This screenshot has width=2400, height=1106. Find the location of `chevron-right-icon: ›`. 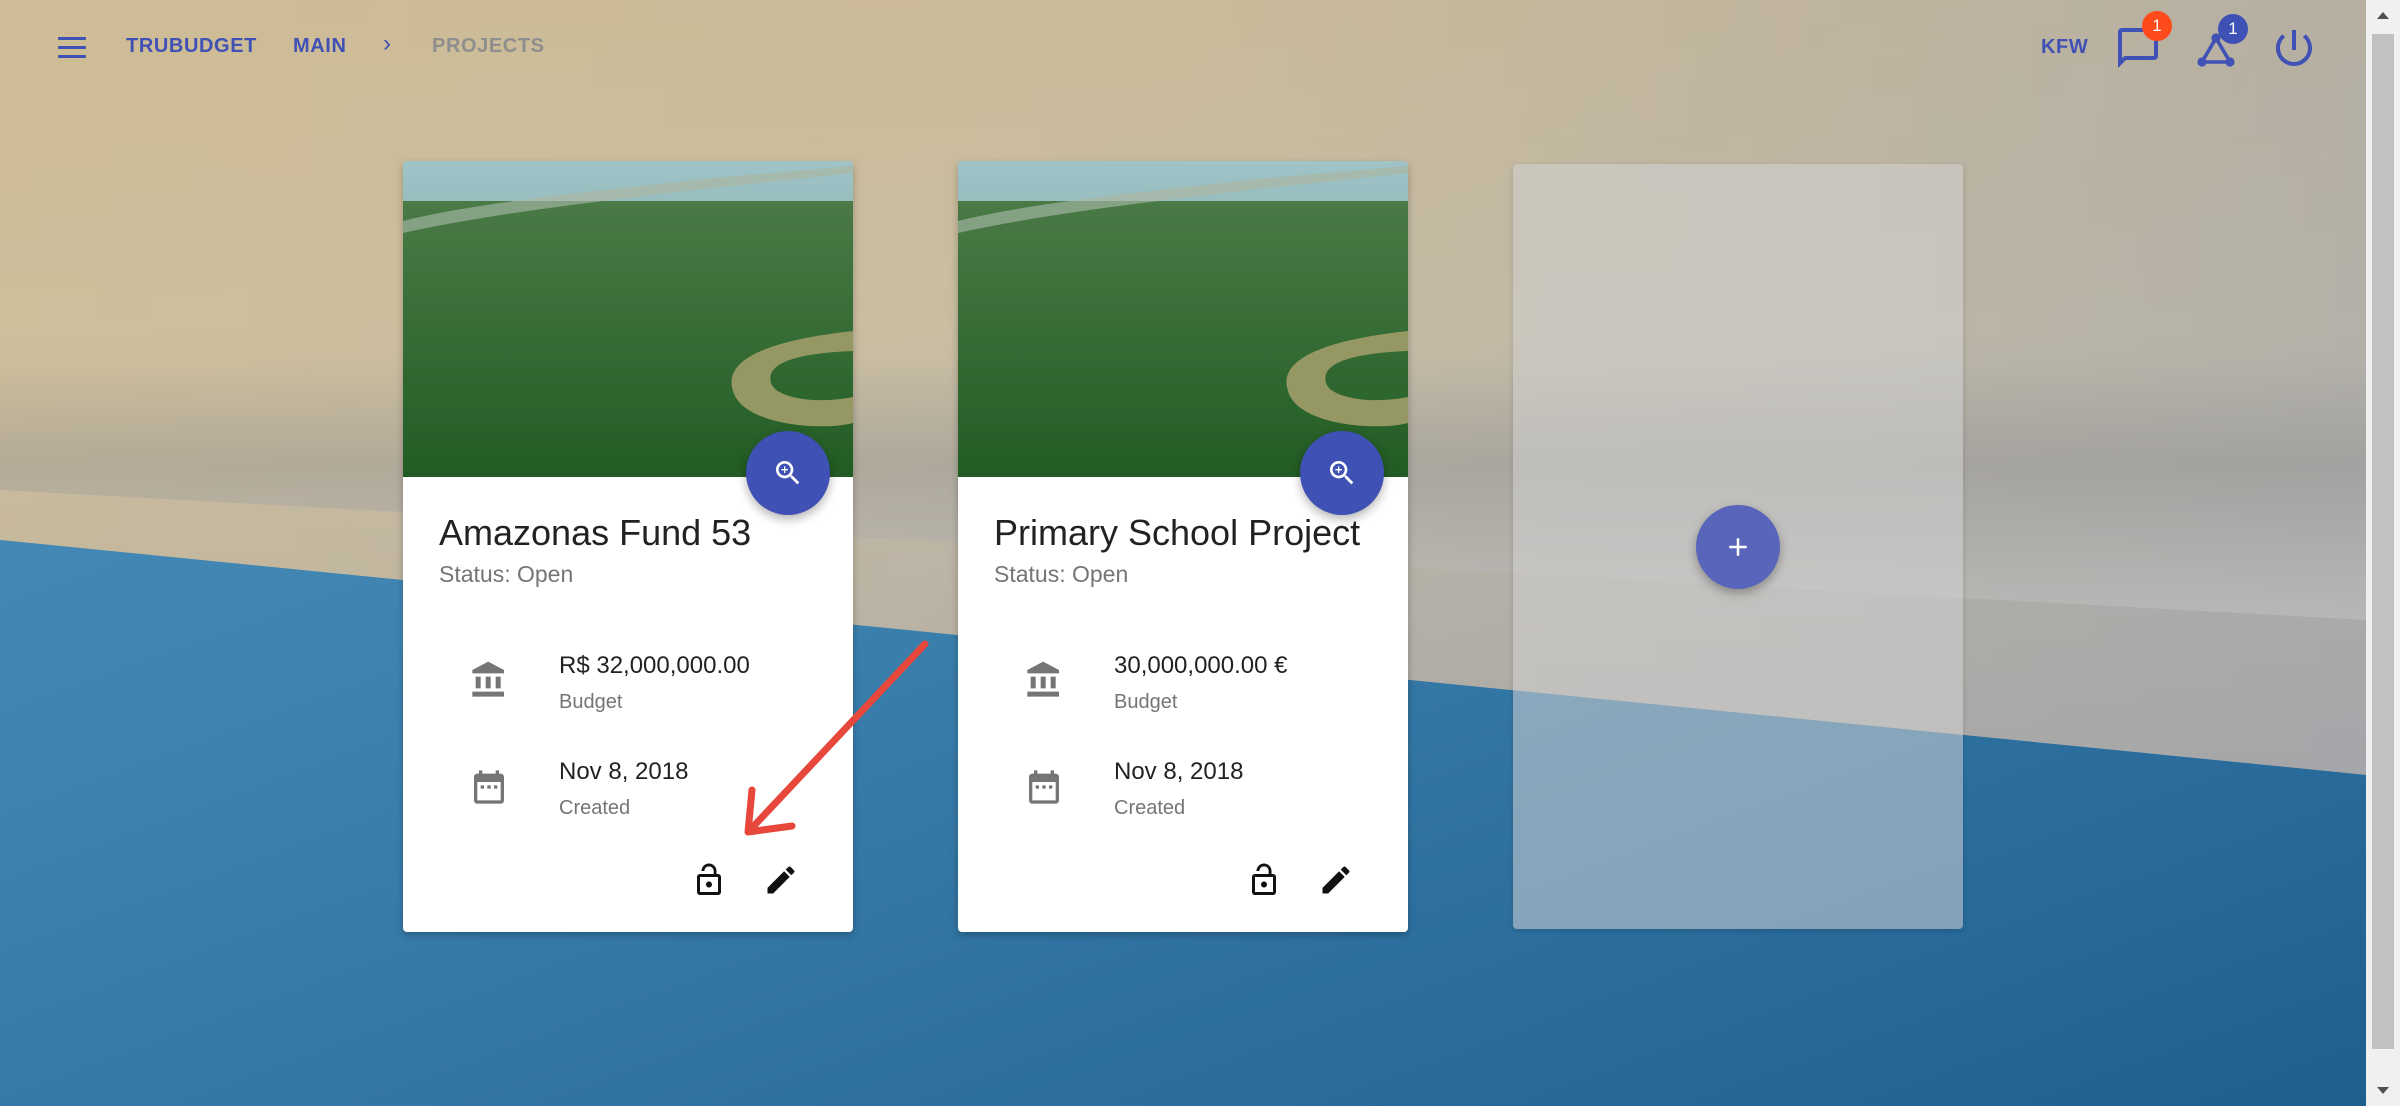

chevron-right-icon: › is located at coordinates (387, 43).